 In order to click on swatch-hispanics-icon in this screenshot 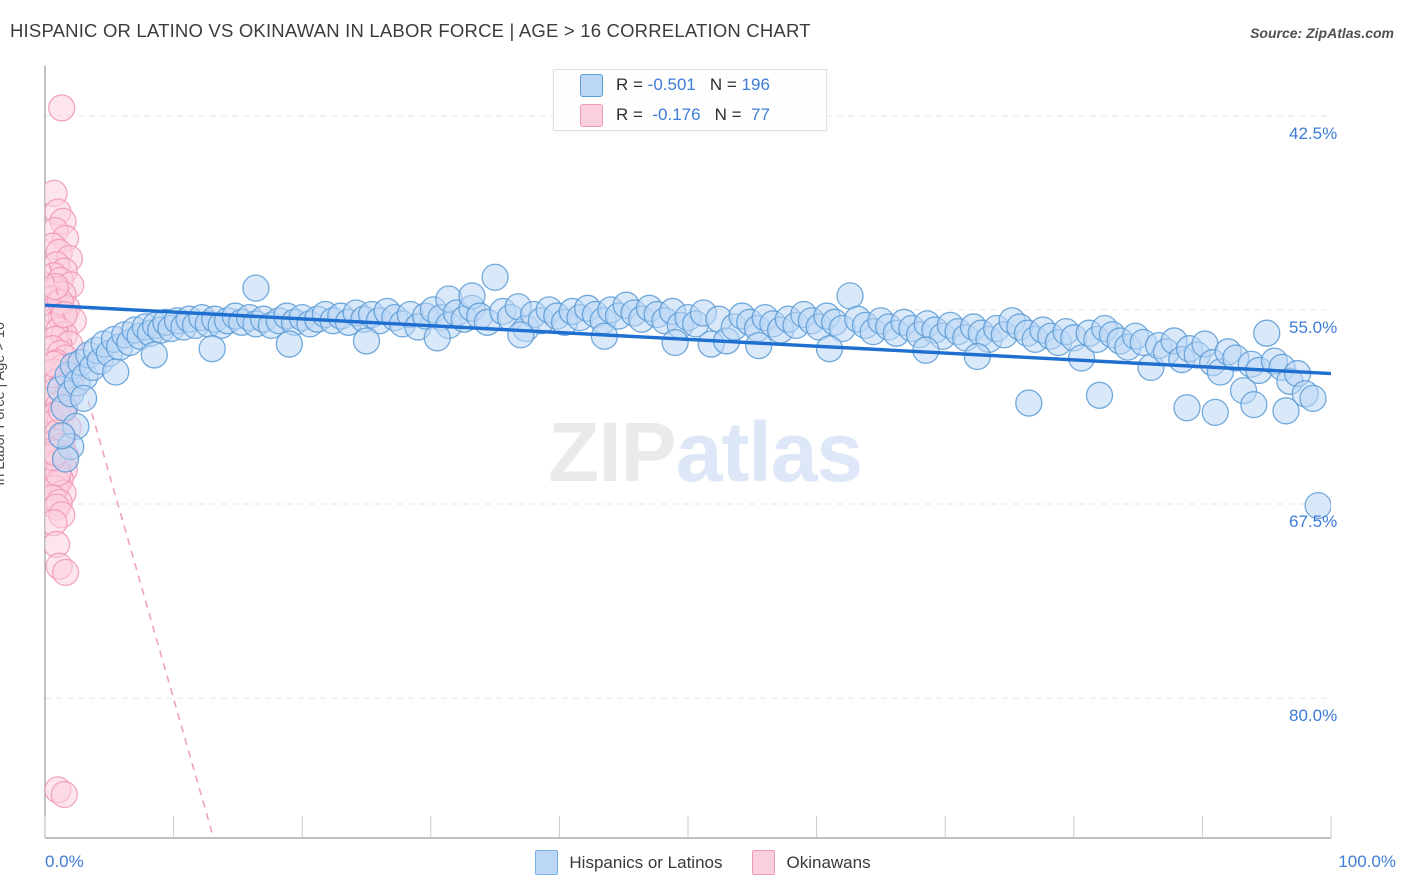, I will do `click(591, 85)`.